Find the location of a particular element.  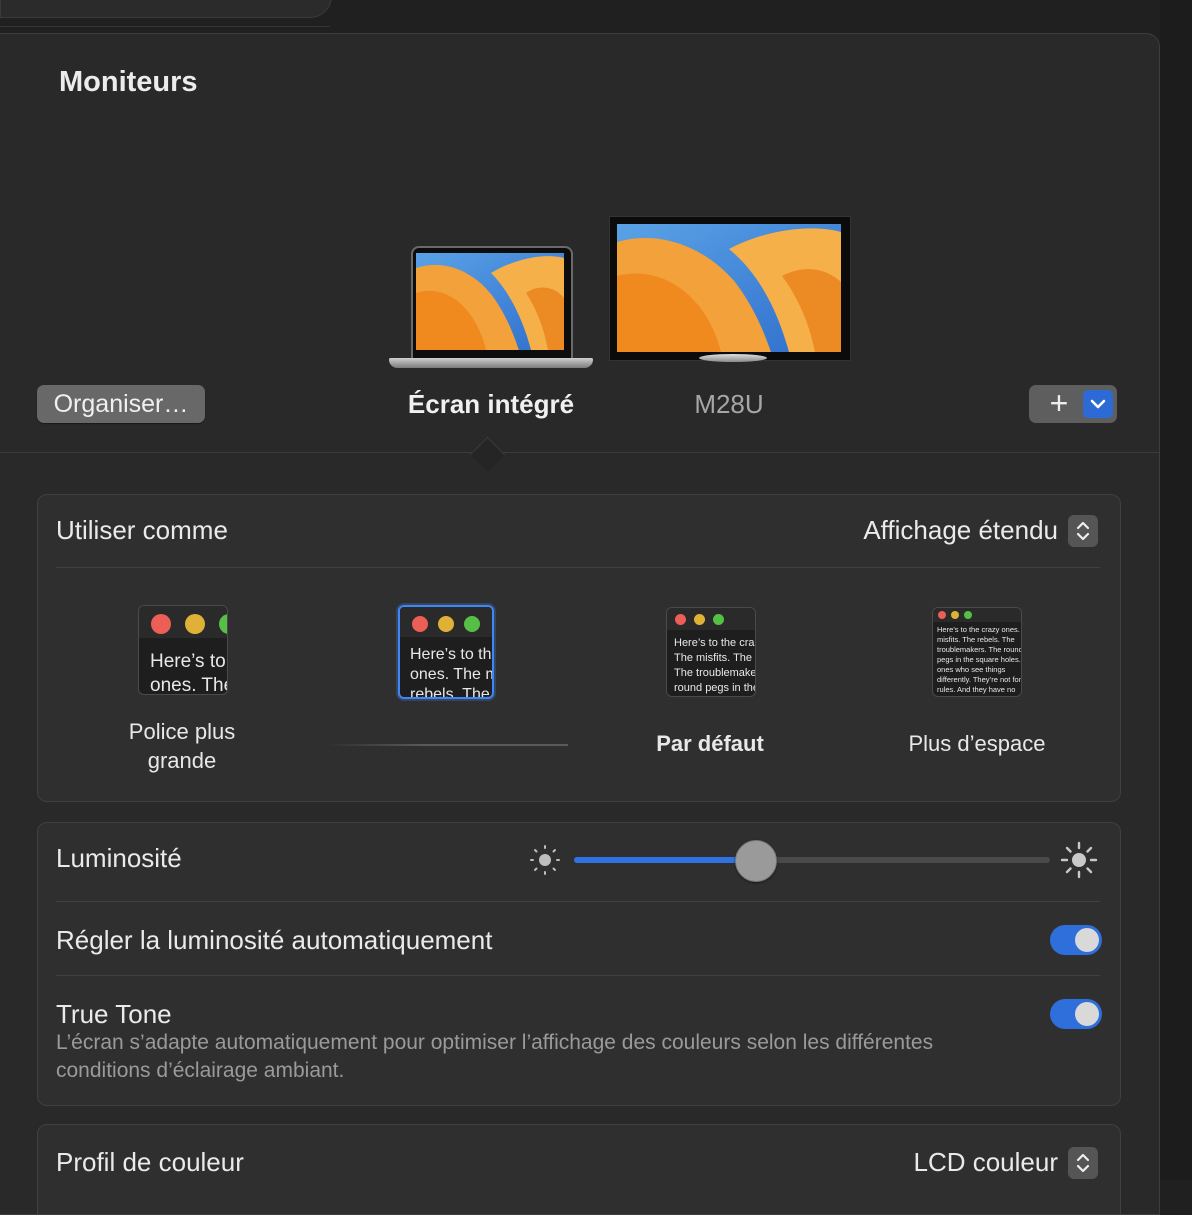

selection-pointer is located at coordinates (487, 454).